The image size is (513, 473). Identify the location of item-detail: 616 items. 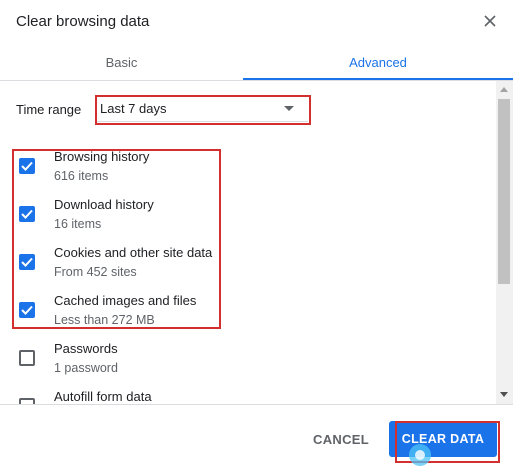
(81, 176).